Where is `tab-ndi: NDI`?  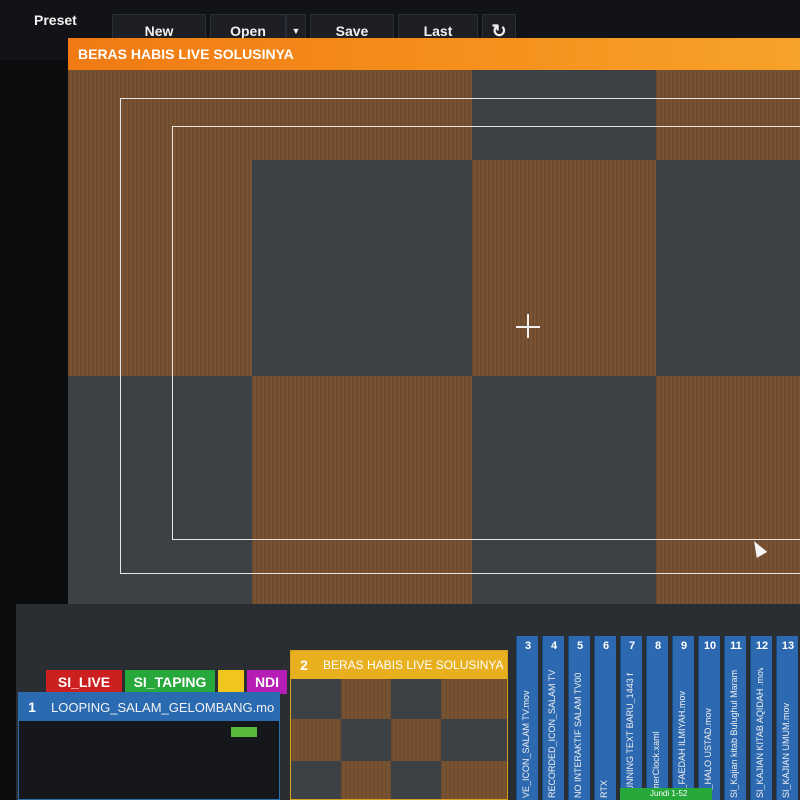 tab-ndi: NDI is located at coordinates (267, 682).